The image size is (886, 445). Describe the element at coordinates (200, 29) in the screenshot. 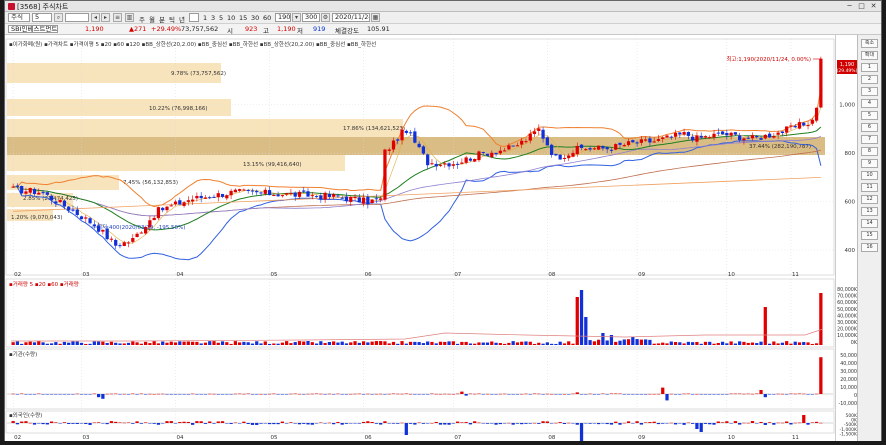

I see `volume-value: 73,757,562` at that location.